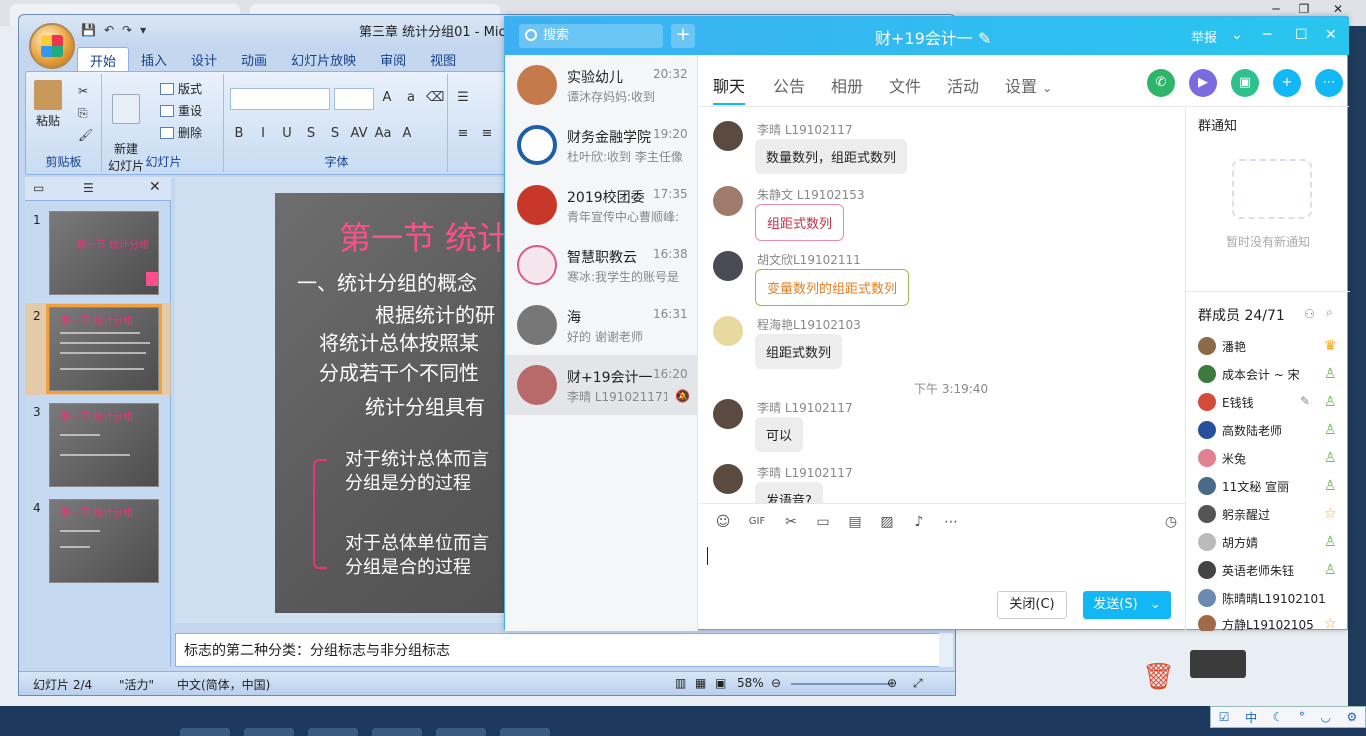 Image resolution: width=1366 pixels, height=736 pixels. I want to click on image-icon: ▨, so click(887, 522).